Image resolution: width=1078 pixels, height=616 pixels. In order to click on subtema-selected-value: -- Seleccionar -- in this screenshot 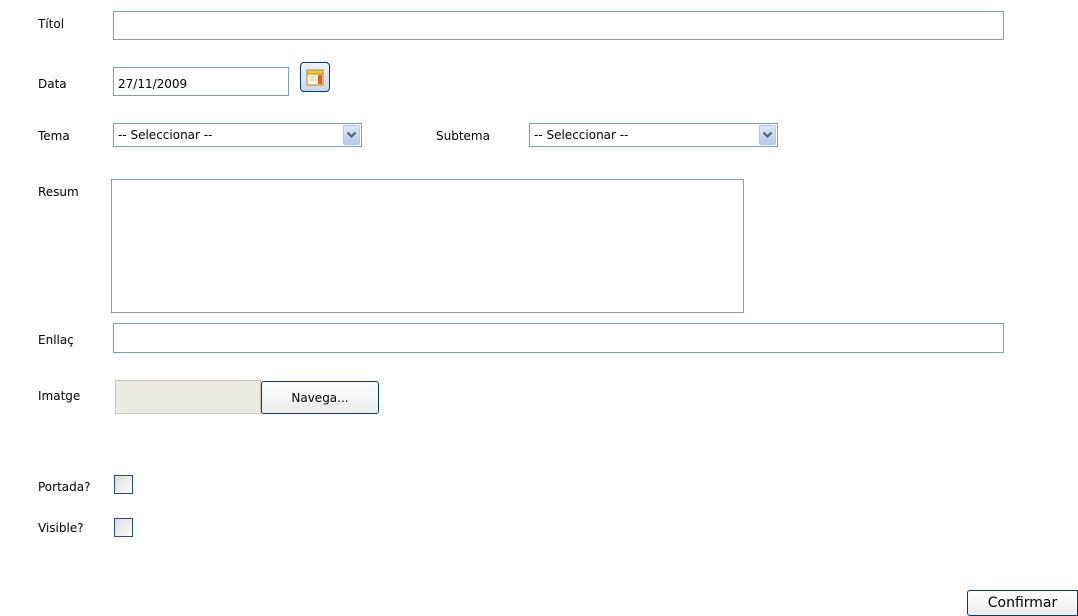, I will do `click(581, 135)`.